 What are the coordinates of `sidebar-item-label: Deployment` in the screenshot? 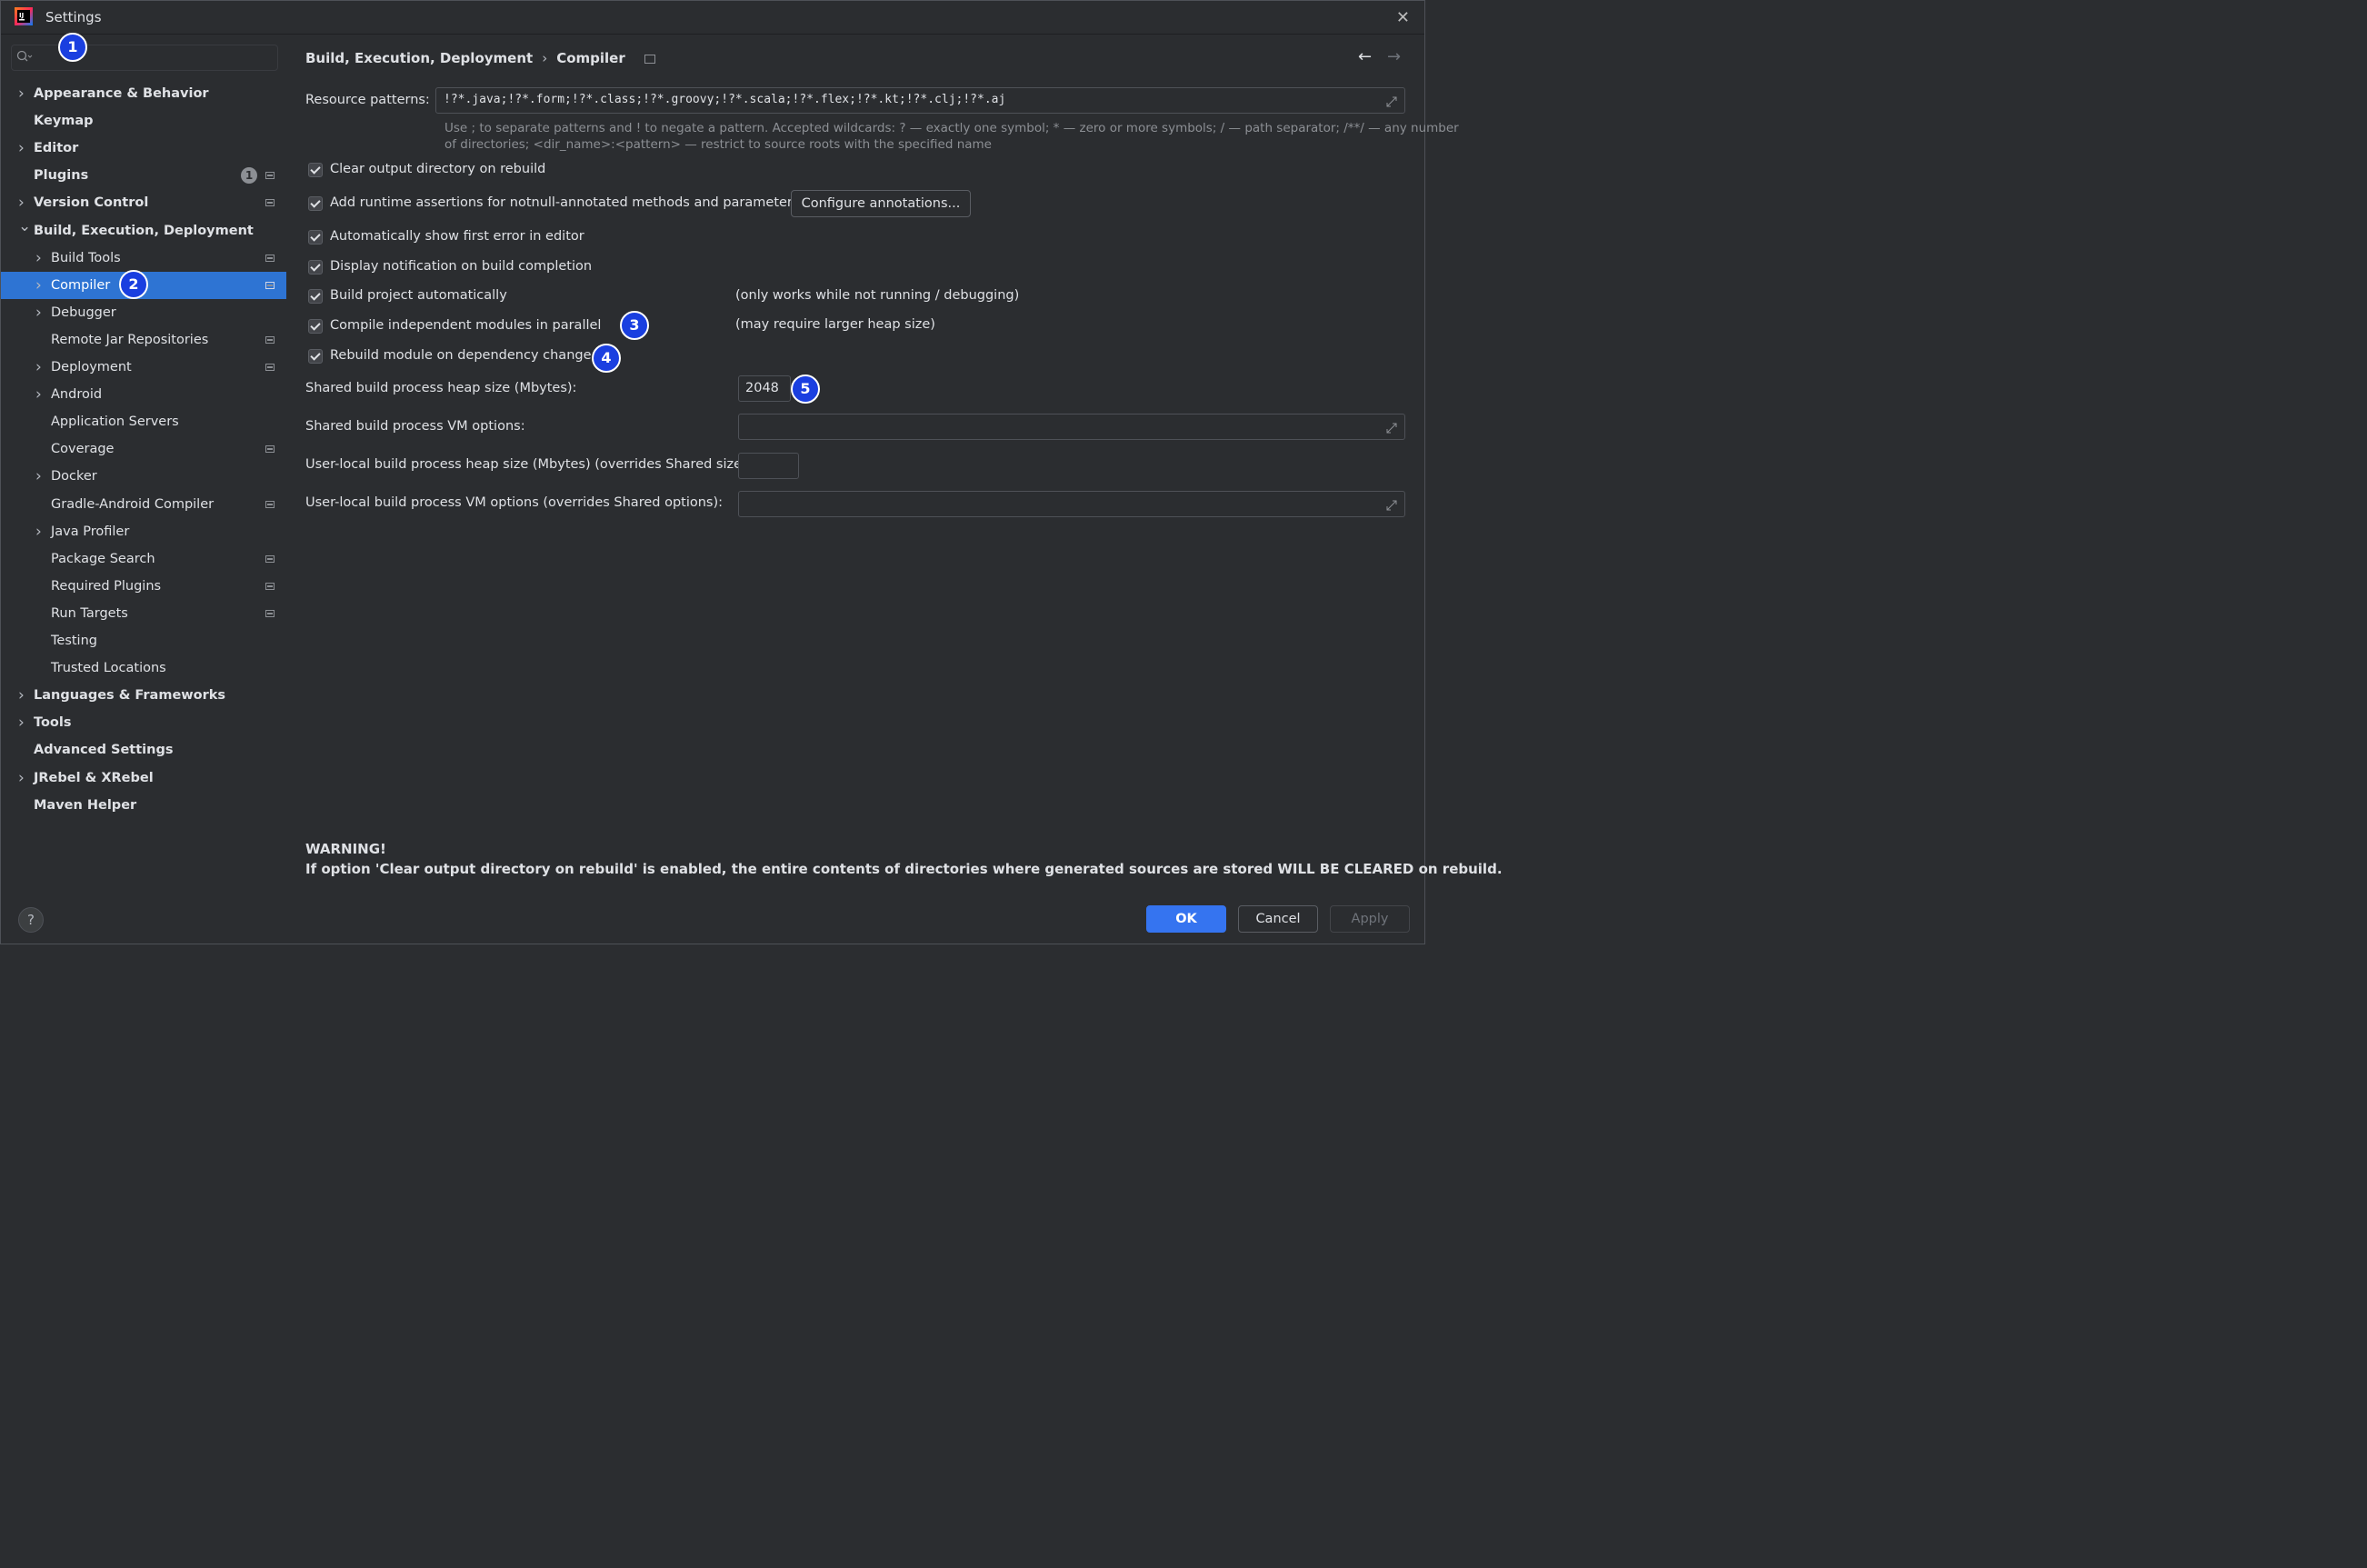 It's located at (92, 368).